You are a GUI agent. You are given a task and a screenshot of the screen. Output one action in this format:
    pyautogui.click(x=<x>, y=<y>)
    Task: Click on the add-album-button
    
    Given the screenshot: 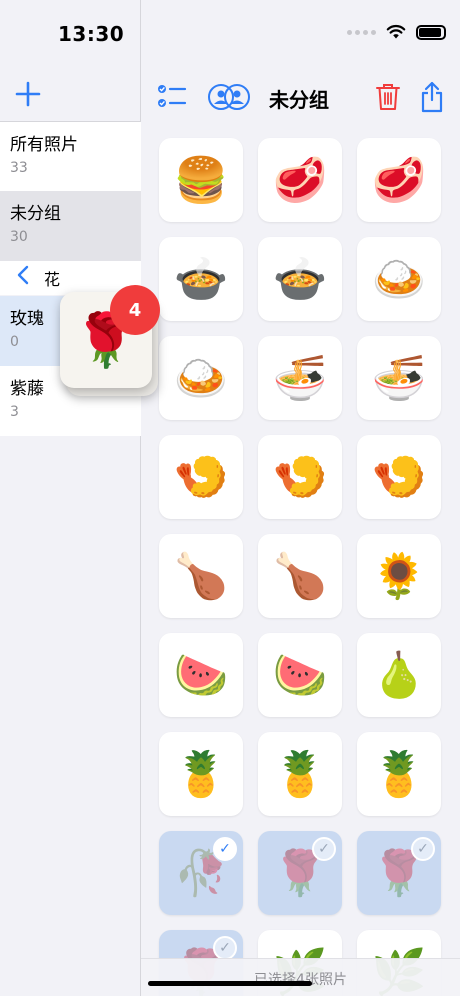 What is the action you would take?
    pyautogui.click(x=28, y=94)
    